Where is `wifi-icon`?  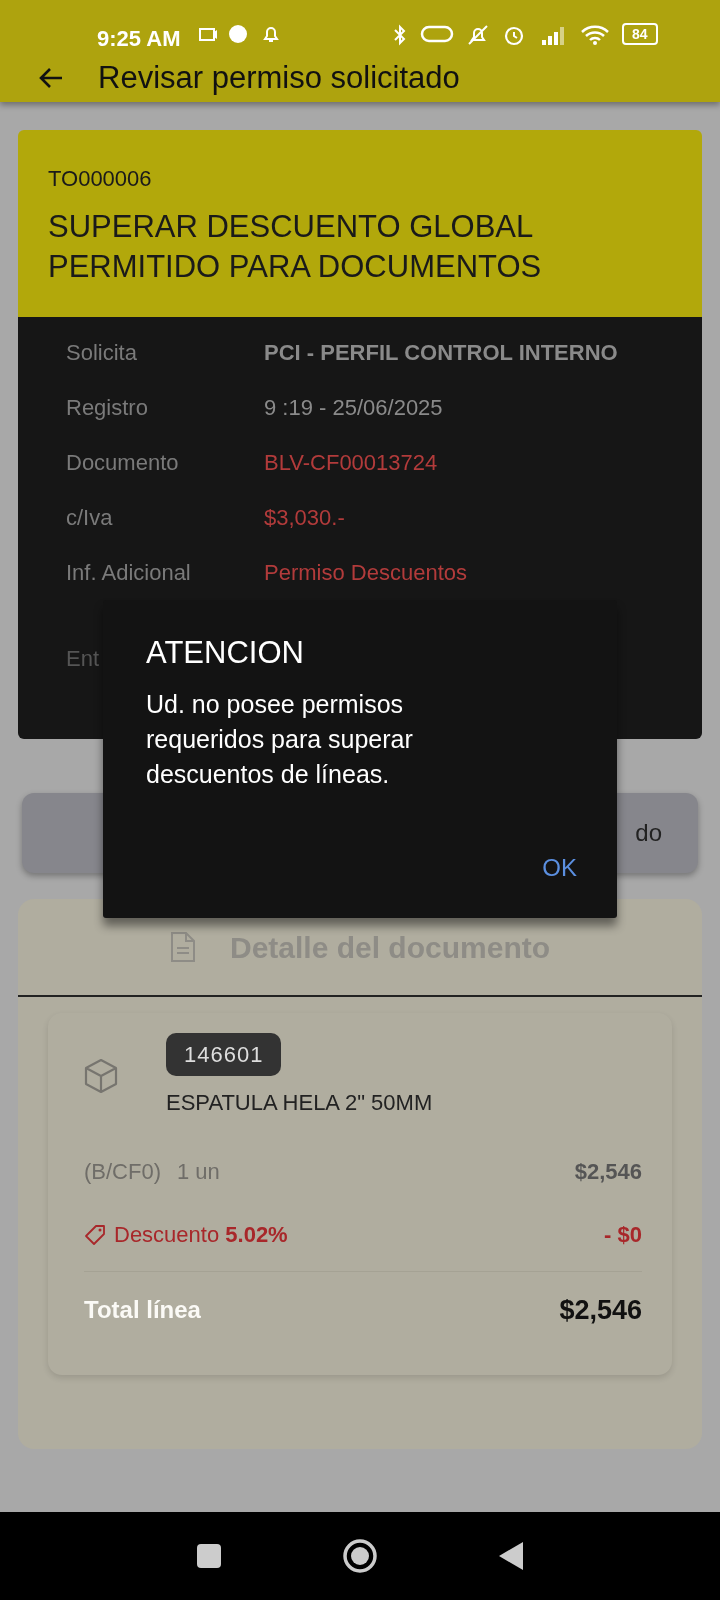
wifi-icon is located at coordinates (595, 35).